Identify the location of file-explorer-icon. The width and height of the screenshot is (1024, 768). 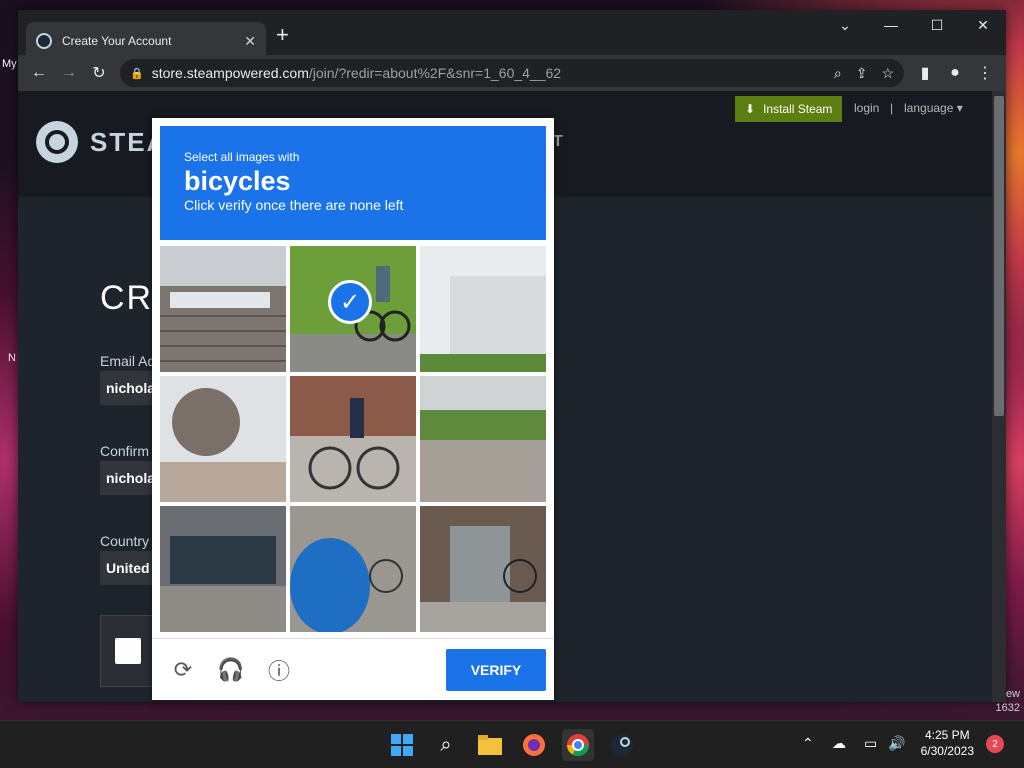
(490, 745).